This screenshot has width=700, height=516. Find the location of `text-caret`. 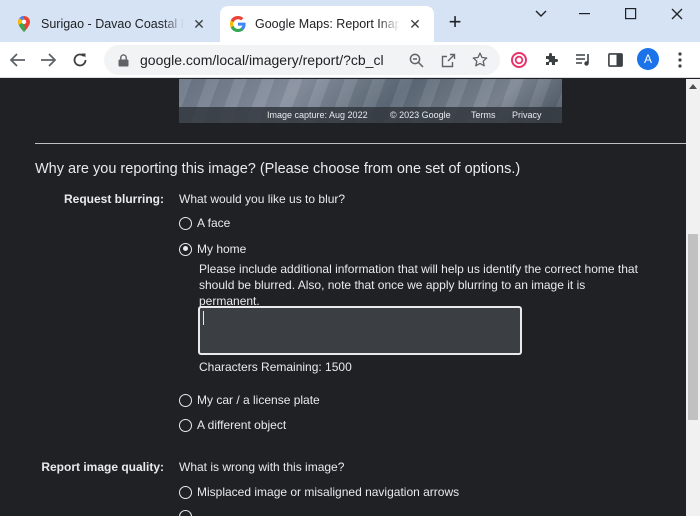

text-caret is located at coordinates (203, 318).